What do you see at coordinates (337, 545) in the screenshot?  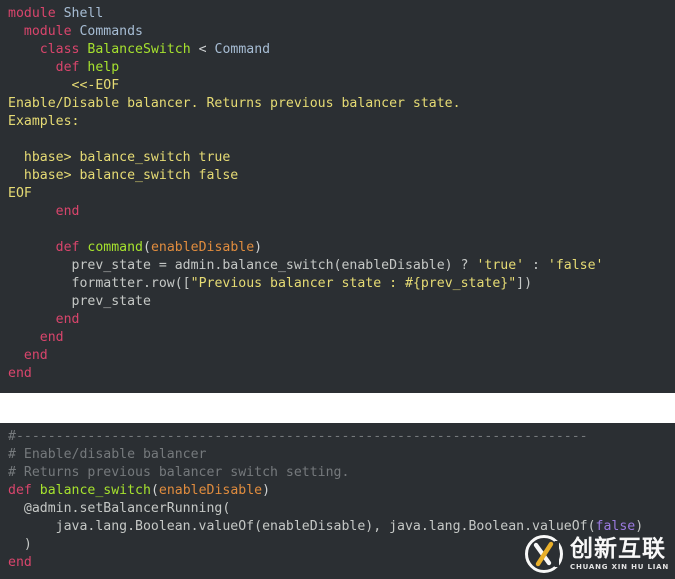 I see `code-line: )` at bounding box center [337, 545].